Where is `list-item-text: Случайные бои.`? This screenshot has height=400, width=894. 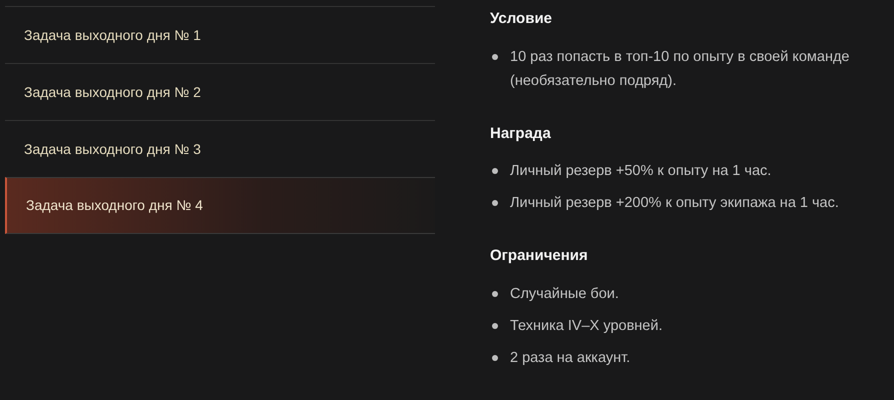
list-item-text: Случайные бои. is located at coordinates (564, 294).